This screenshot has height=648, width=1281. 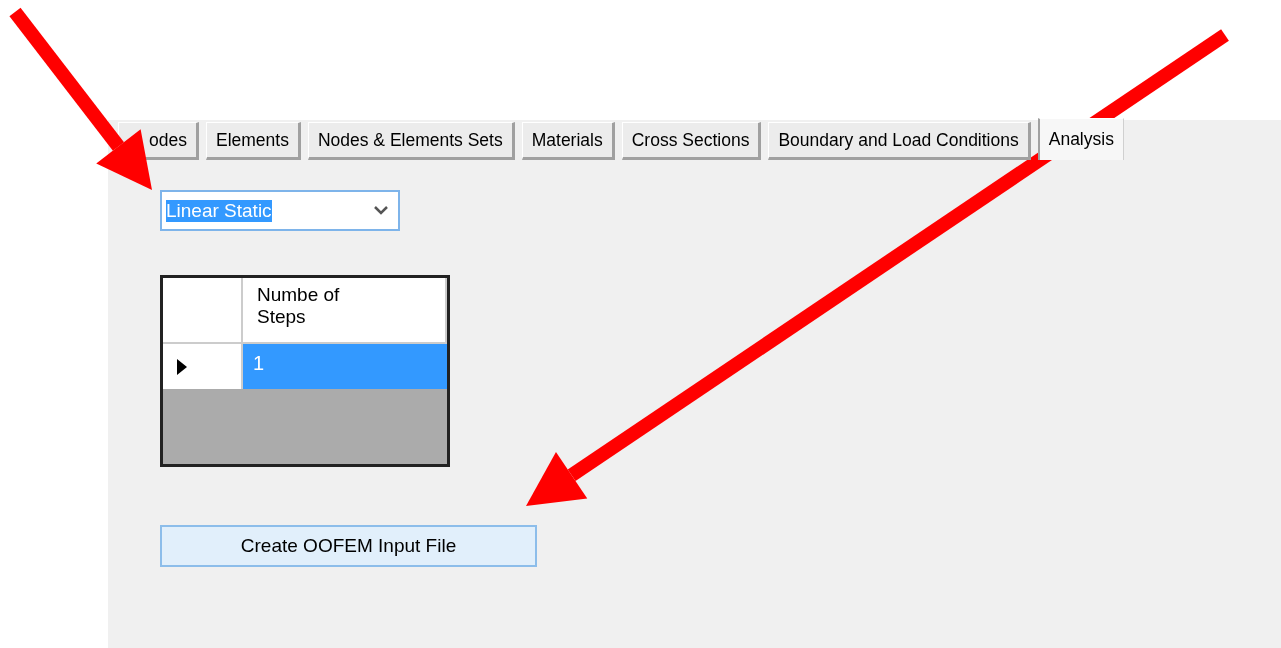 What do you see at coordinates (253, 141) in the screenshot?
I see `tab: Elements` at bounding box center [253, 141].